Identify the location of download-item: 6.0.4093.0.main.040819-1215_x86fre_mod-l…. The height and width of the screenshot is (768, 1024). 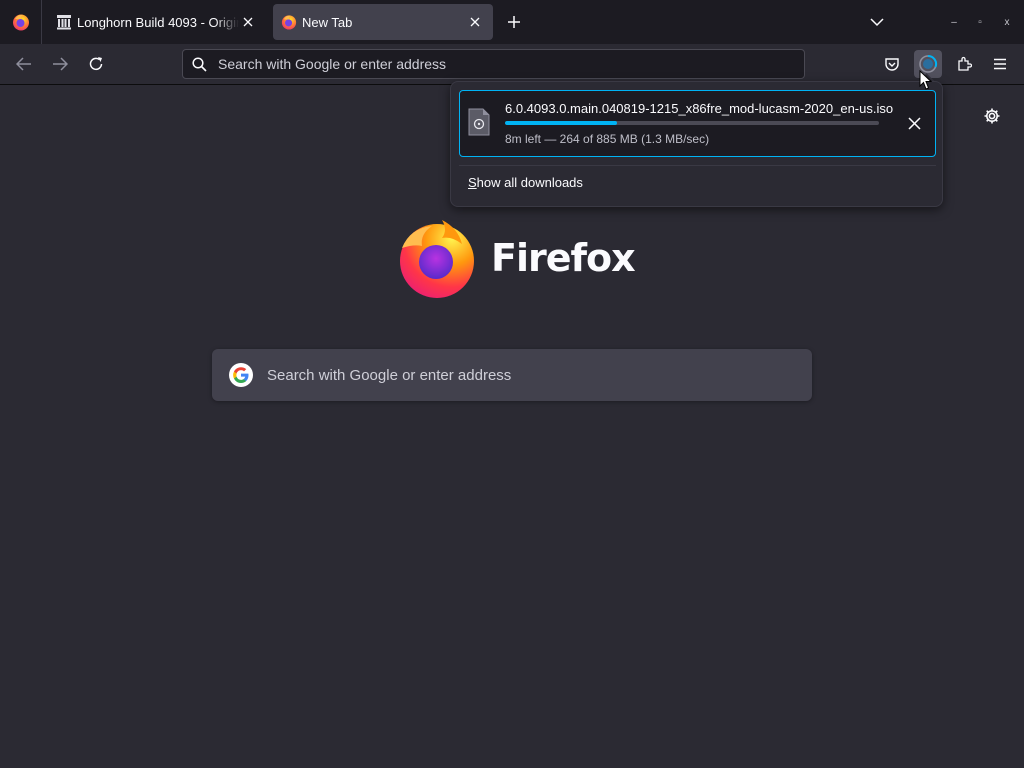
(697, 123).